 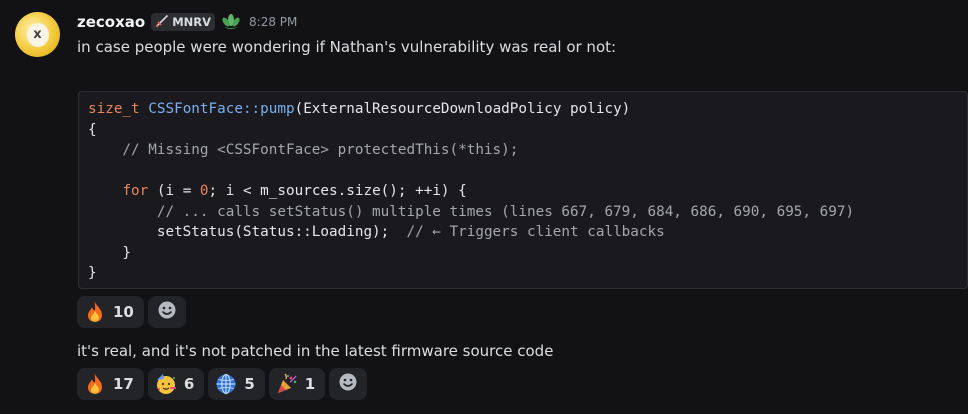 What do you see at coordinates (226, 384) in the screenshot?
I see `globe-emoji` at bounding box center [226, 384].